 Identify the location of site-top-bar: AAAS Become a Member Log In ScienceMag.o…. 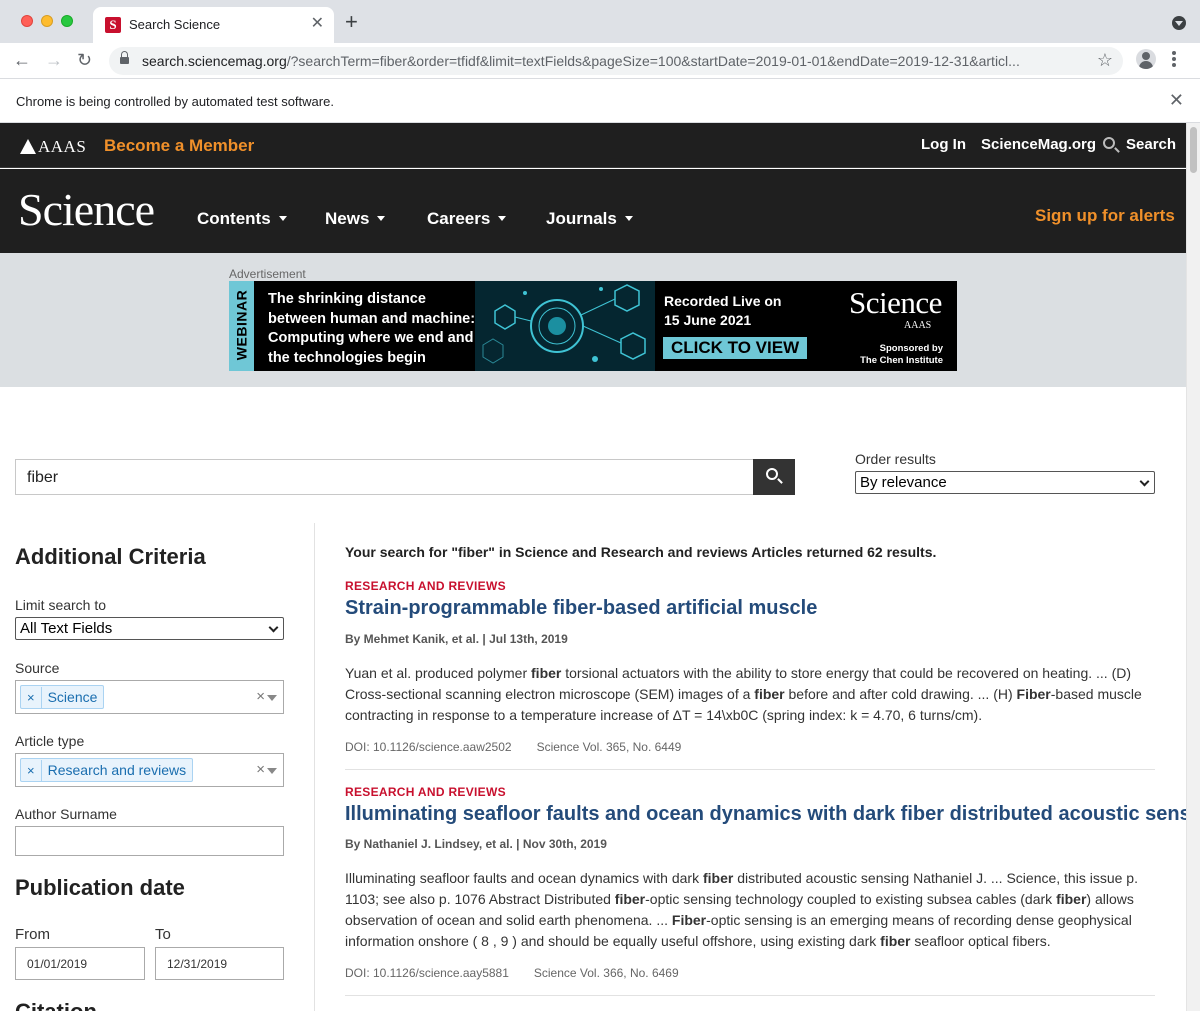
(593, 145).